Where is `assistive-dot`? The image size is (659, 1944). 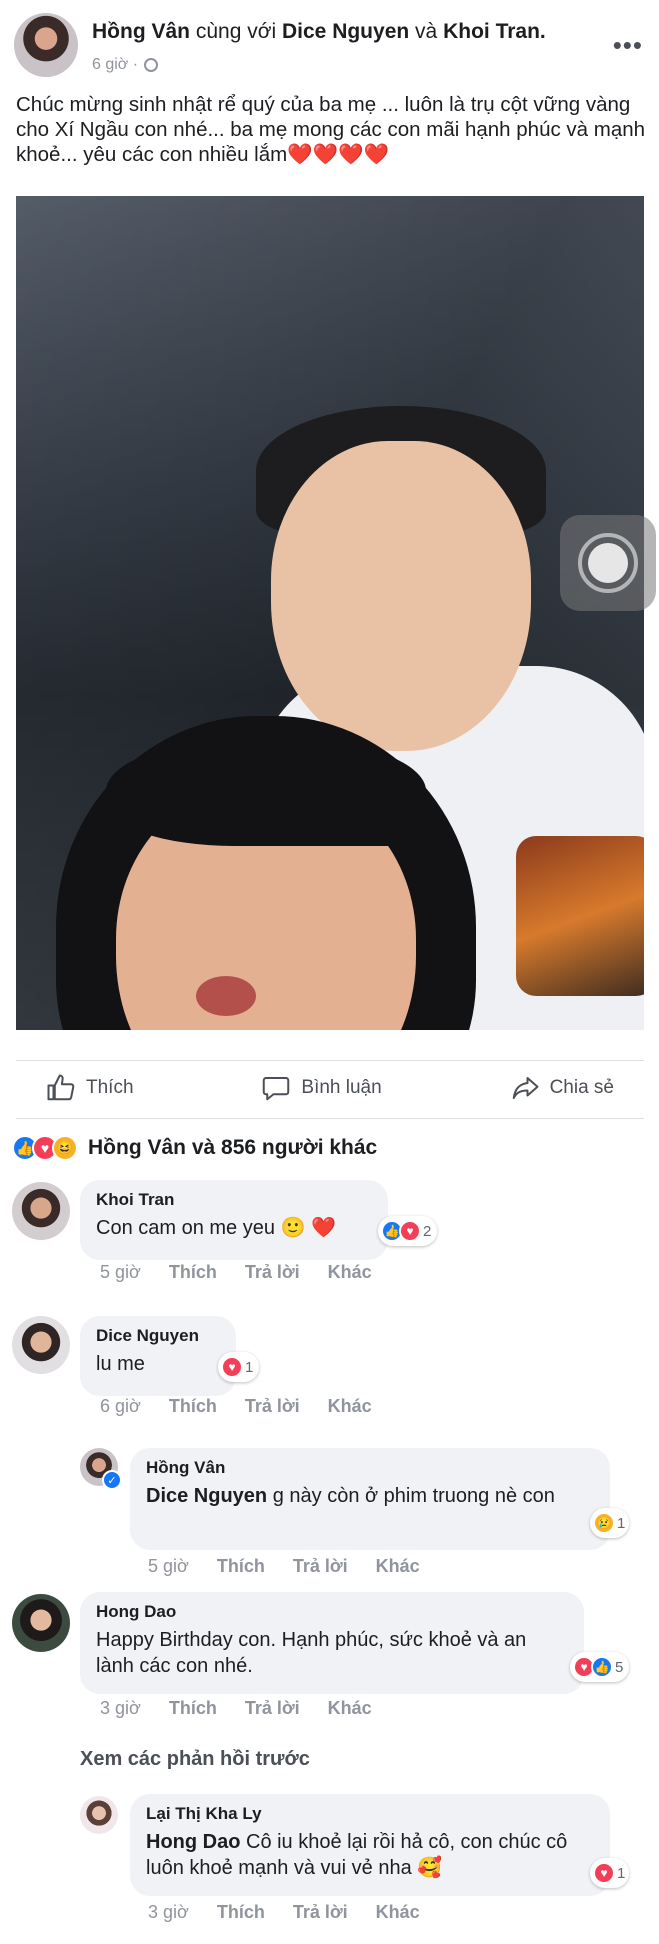 assistive-dot is located at coordinates (608, 563).